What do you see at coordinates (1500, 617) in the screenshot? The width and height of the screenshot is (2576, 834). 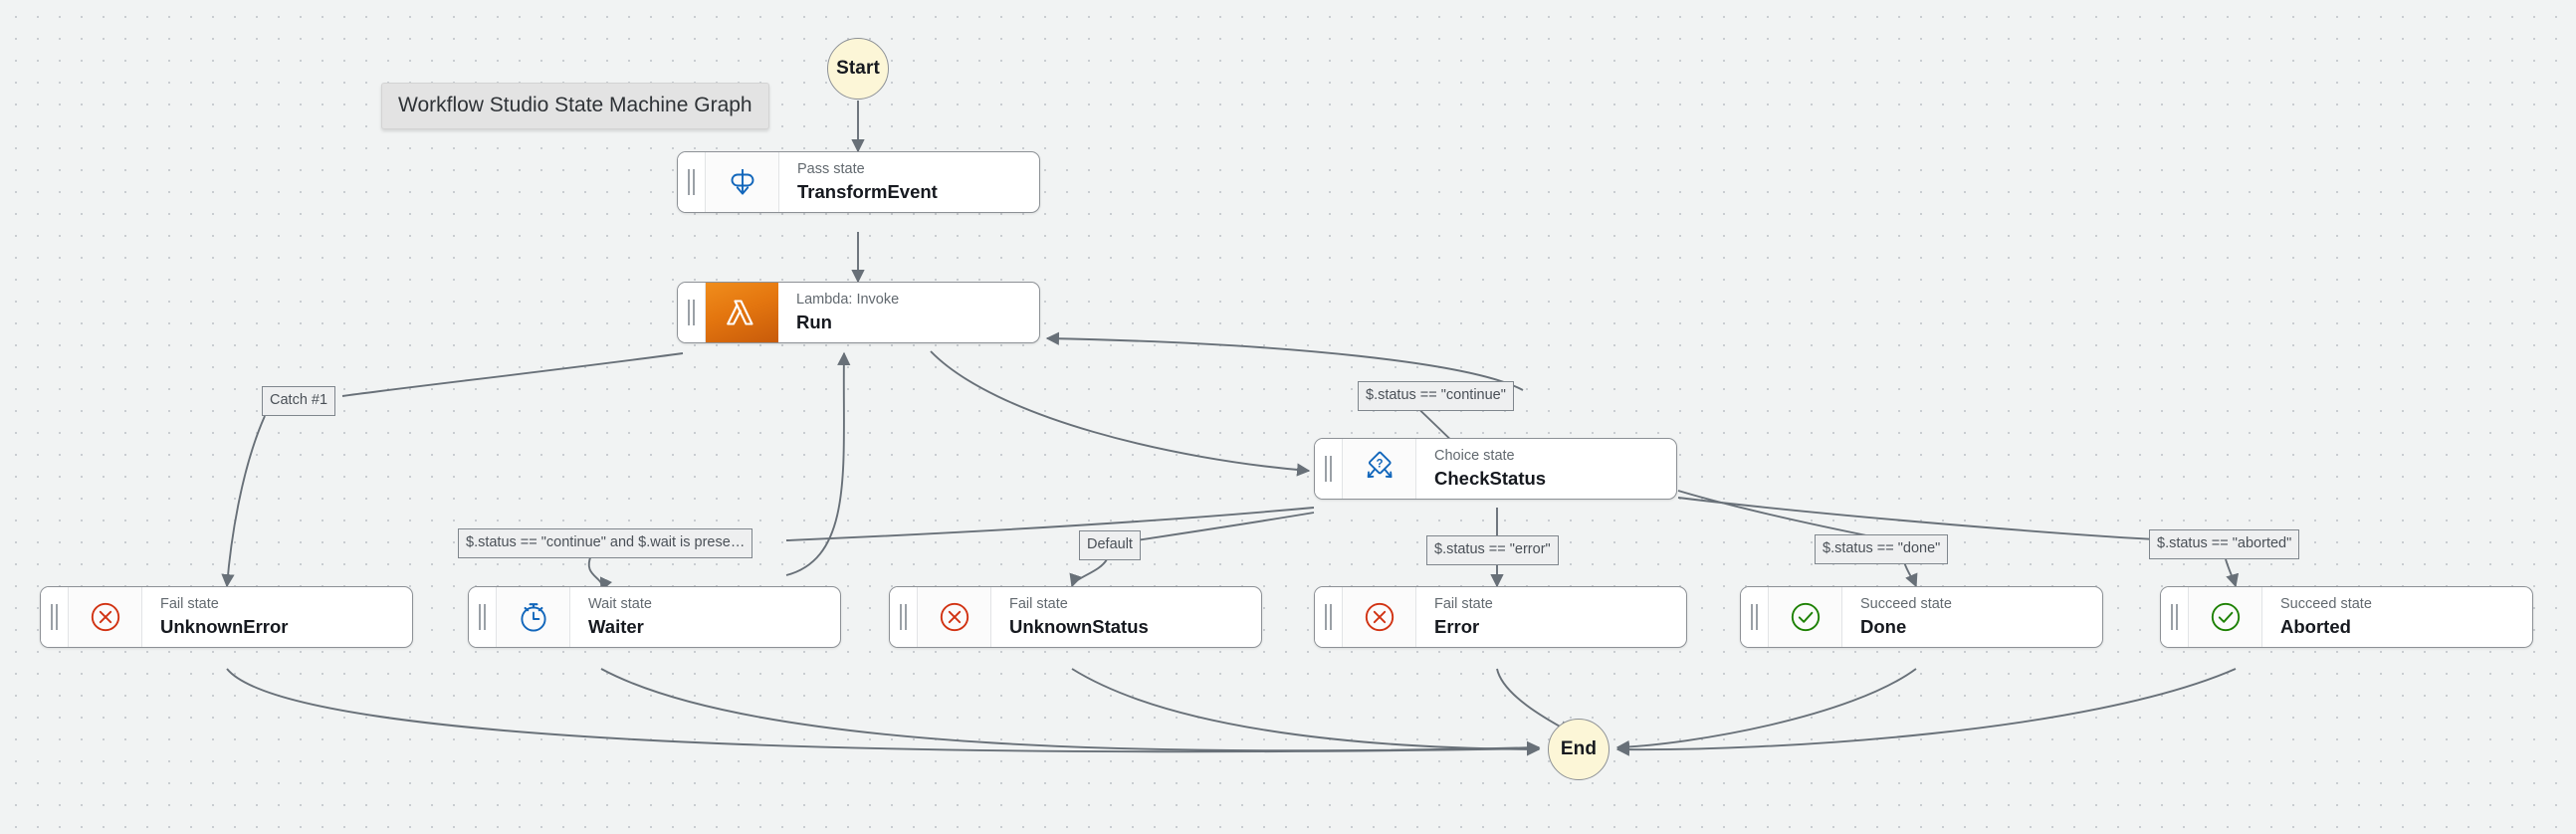 I see `state-node-error: Fail state Error` at bounding box center [1500, 617].